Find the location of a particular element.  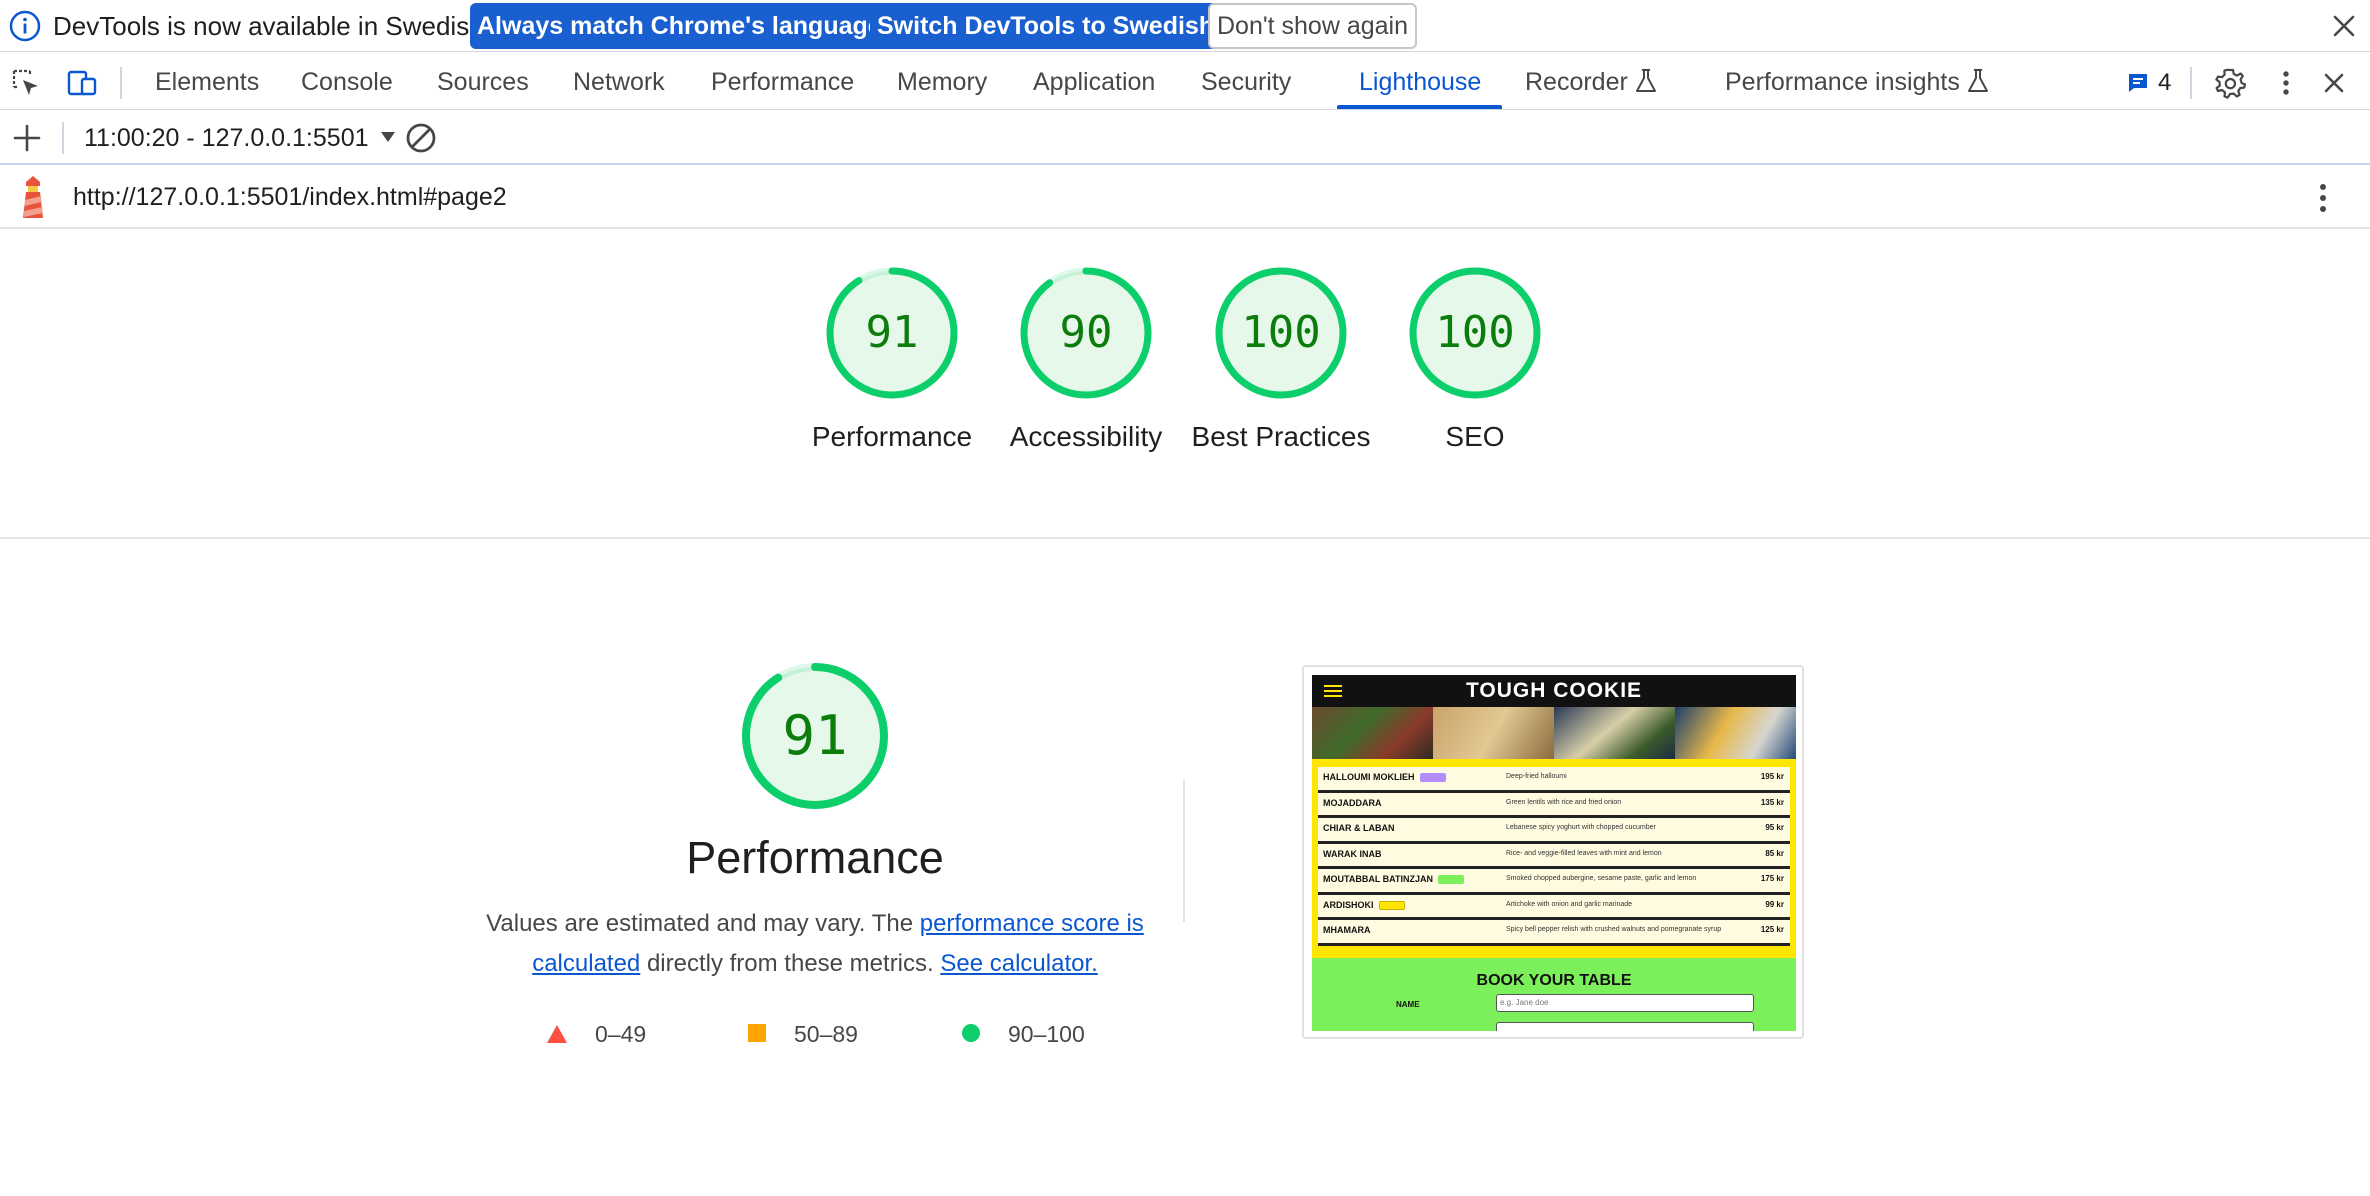

name-label: NAME is located at coordinates (1408, 1004).